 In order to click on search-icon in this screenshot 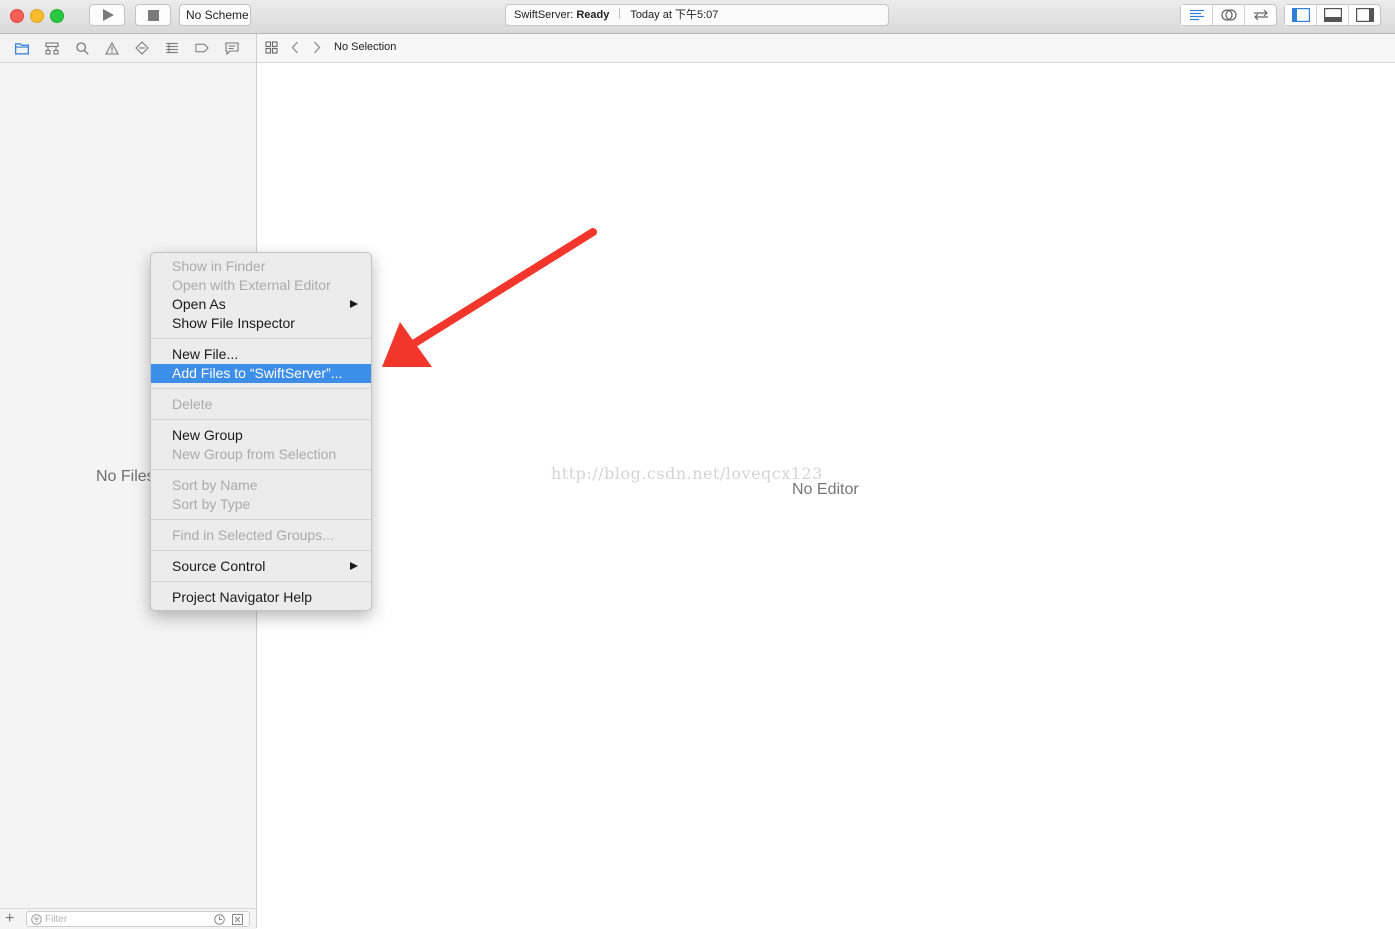, I will do `click(82, 48)`.